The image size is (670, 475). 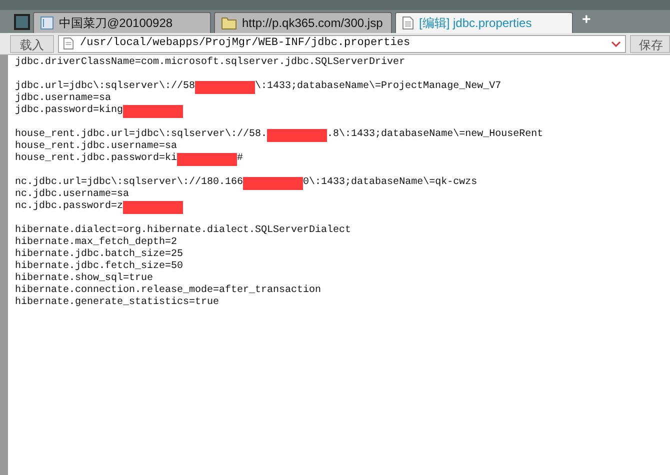 I want to click on path-text: /usr/local/webapps/ProjMgr/WEB-INF/jdbc.properties, so click(x=245, y=44).